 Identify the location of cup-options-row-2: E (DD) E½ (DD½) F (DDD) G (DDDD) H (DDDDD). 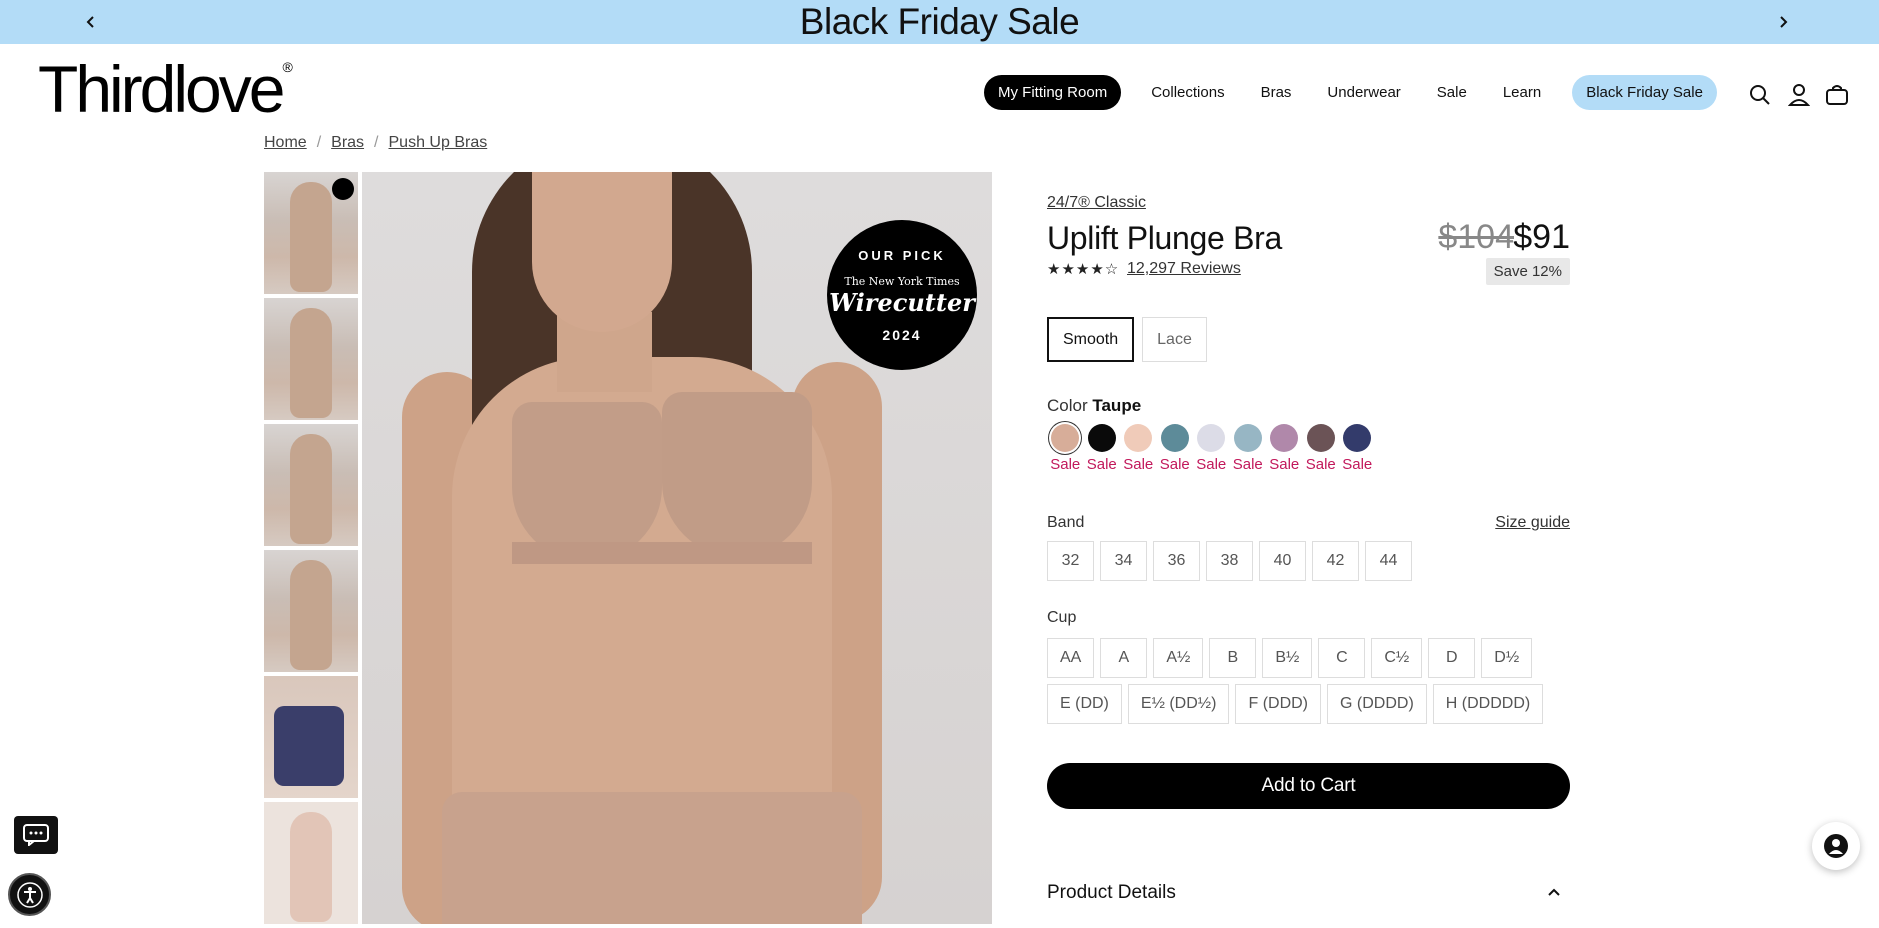
(1295, 704).